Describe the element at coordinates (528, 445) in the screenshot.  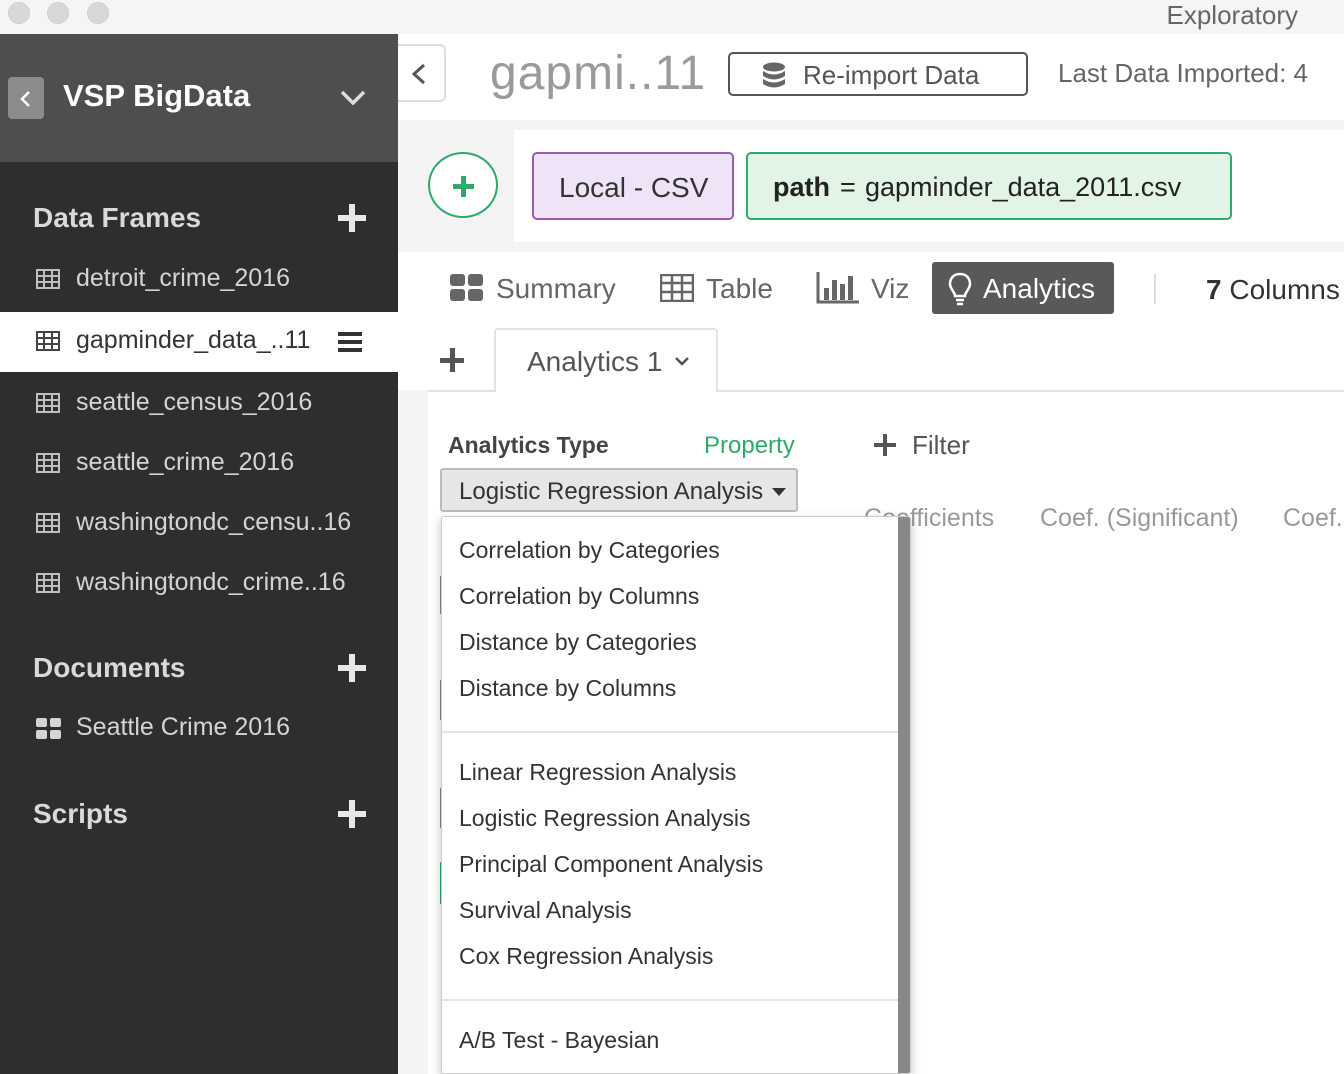
I see `analytics-type-label: Analytics Type` at that location.